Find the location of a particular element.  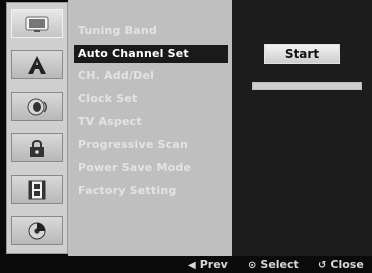

start-button: Start is located at coordinates (302, 54).